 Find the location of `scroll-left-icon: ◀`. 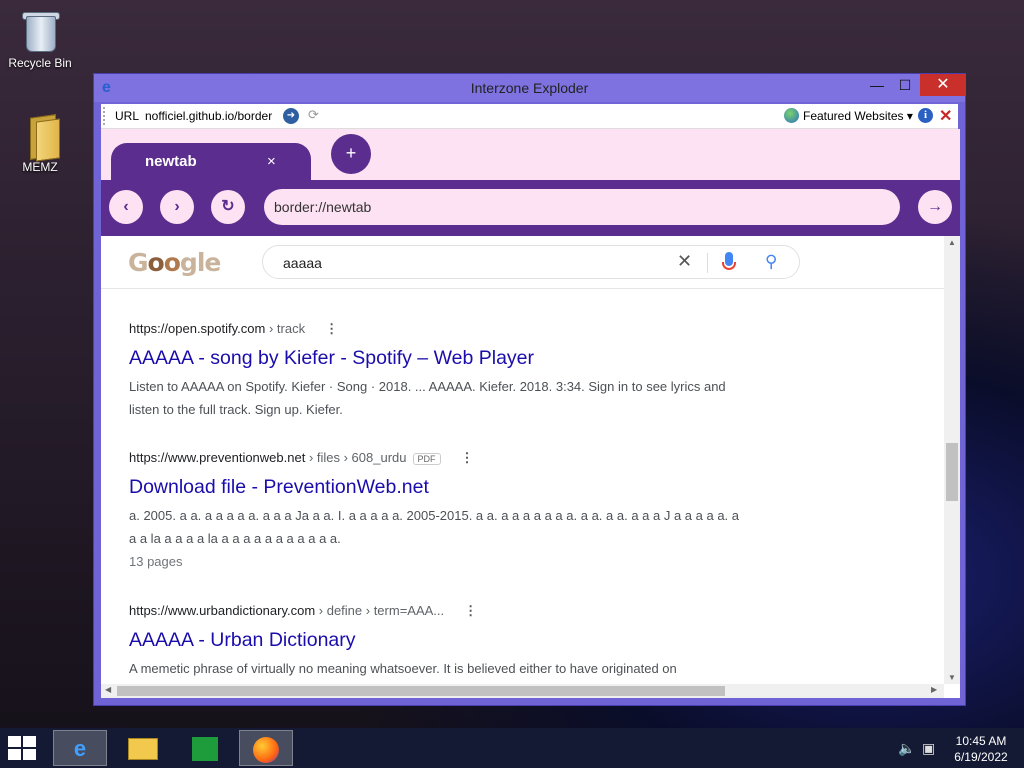

scroll-left-icon: ◀ is located at coordinates (108, 689).